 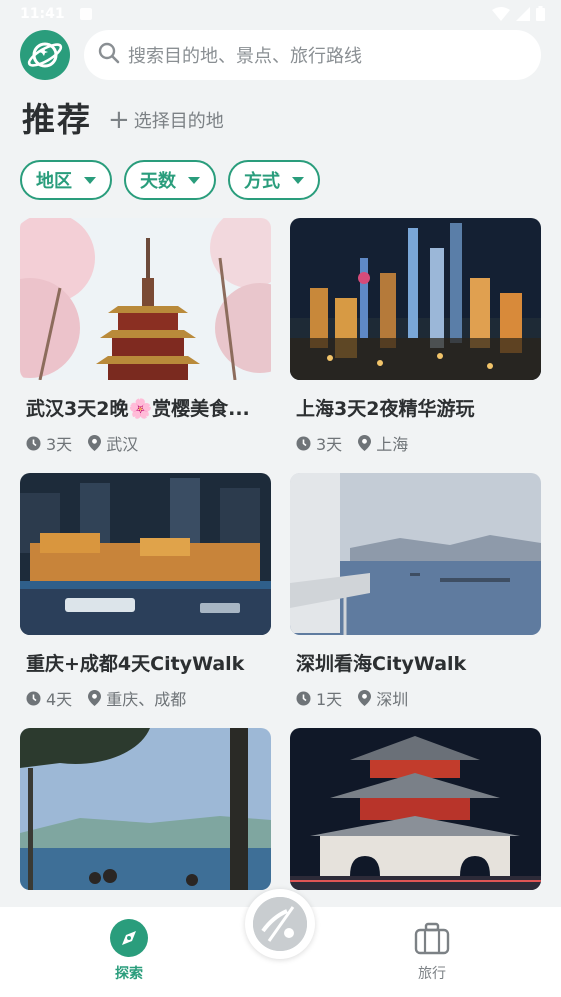 What do you see at coordinates (432, 974) in the screenshot?
I see `tab-trip-label: 旅行` at bounding box center [432, 974].